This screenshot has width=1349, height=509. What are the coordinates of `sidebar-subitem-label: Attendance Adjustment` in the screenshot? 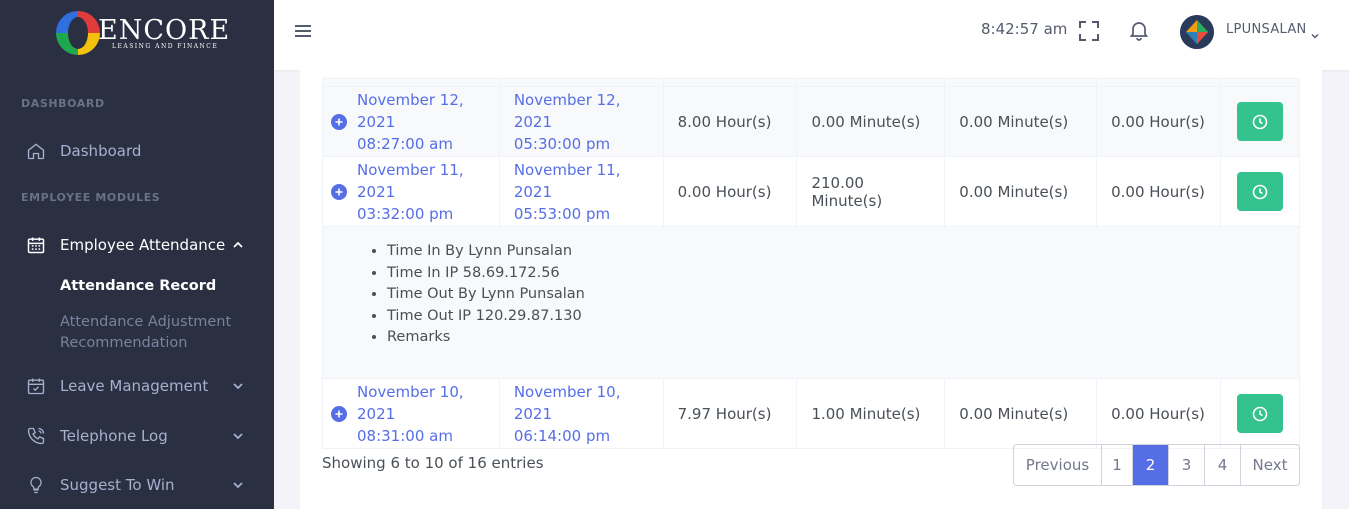 It's located at (146, 322).